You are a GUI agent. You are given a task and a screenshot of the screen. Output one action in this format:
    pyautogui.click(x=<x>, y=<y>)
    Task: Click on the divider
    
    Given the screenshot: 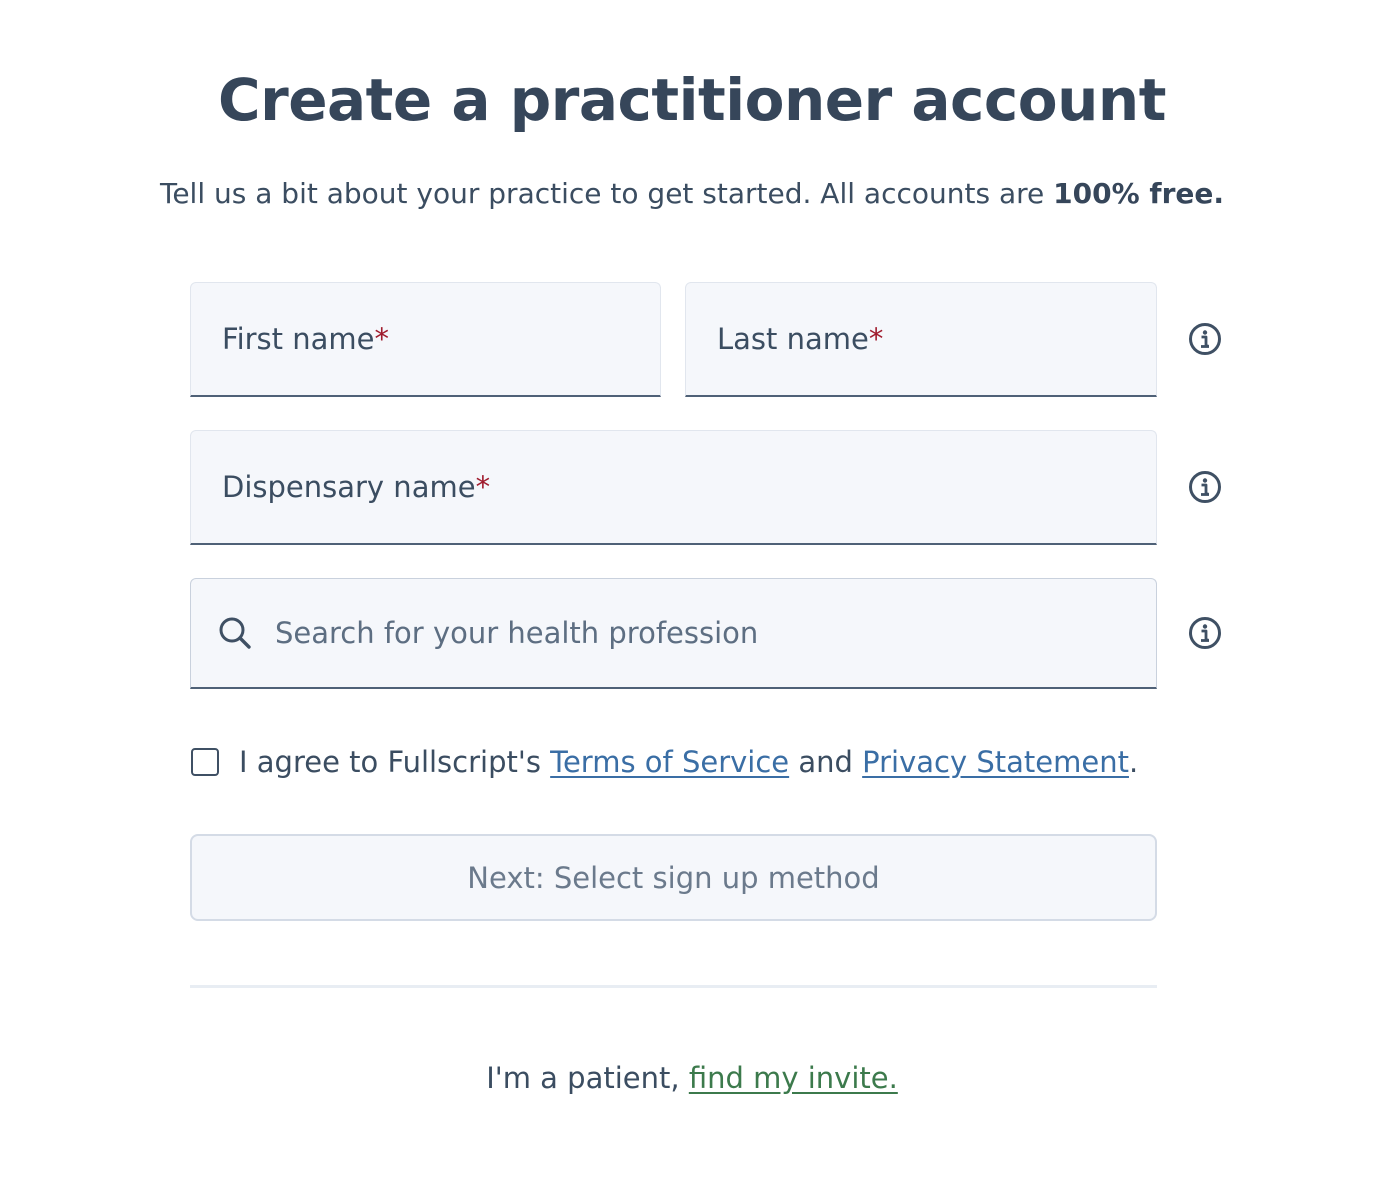 What is the action you would take?
    pyautogui.click(x=673, y=986)
    